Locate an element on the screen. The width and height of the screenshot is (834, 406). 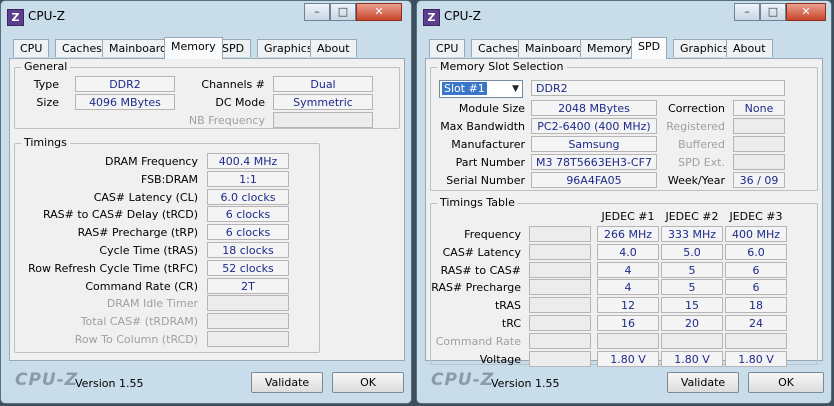
type-value: DDR2 is located at coordinates (125, 84).